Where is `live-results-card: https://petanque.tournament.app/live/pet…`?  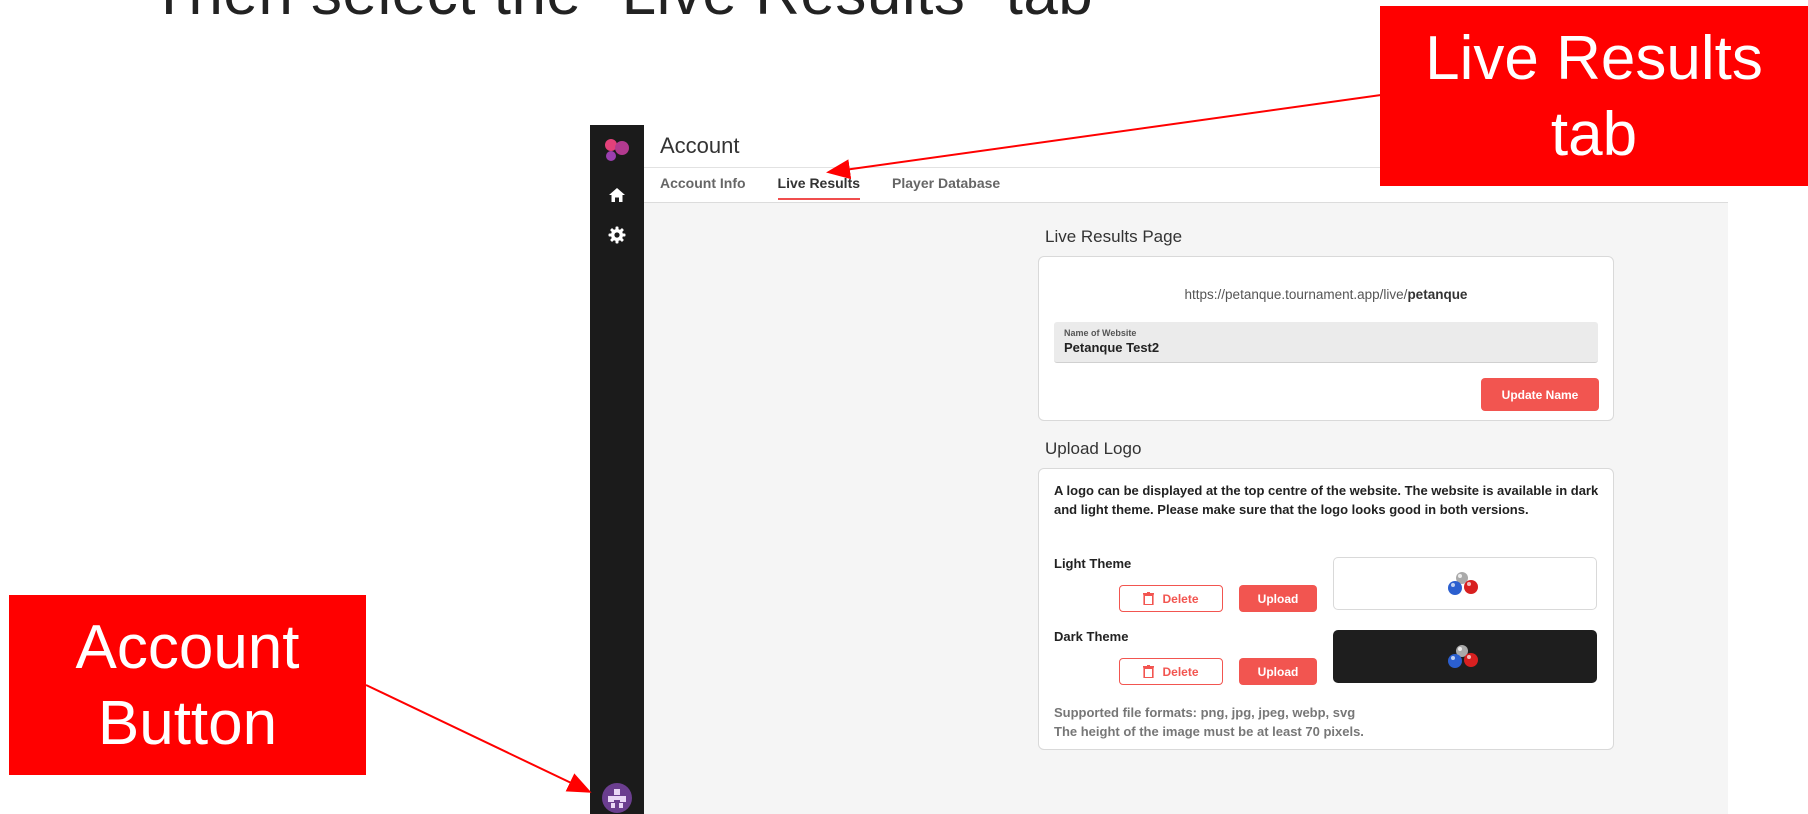
live-results-card: https://petanque.tournament.app/live/pet… is located at coordinates (1326, 338).